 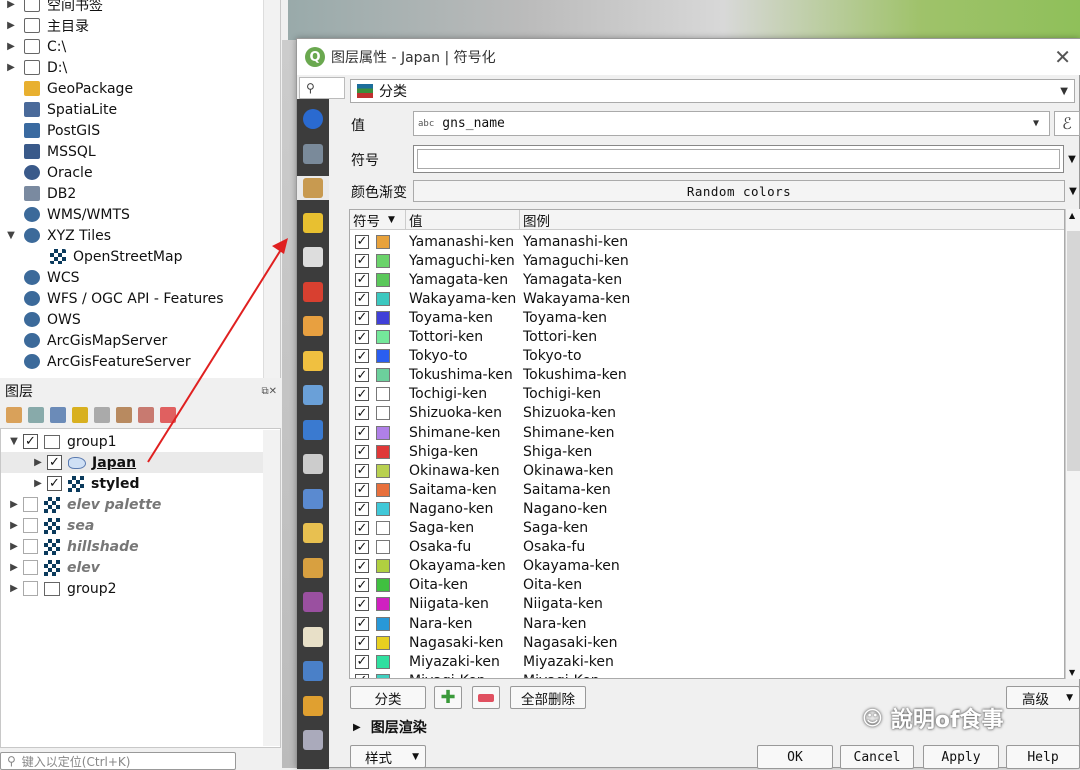 I want to click on category-legend: Nagasaki-ken, so click(x=570, y=643).